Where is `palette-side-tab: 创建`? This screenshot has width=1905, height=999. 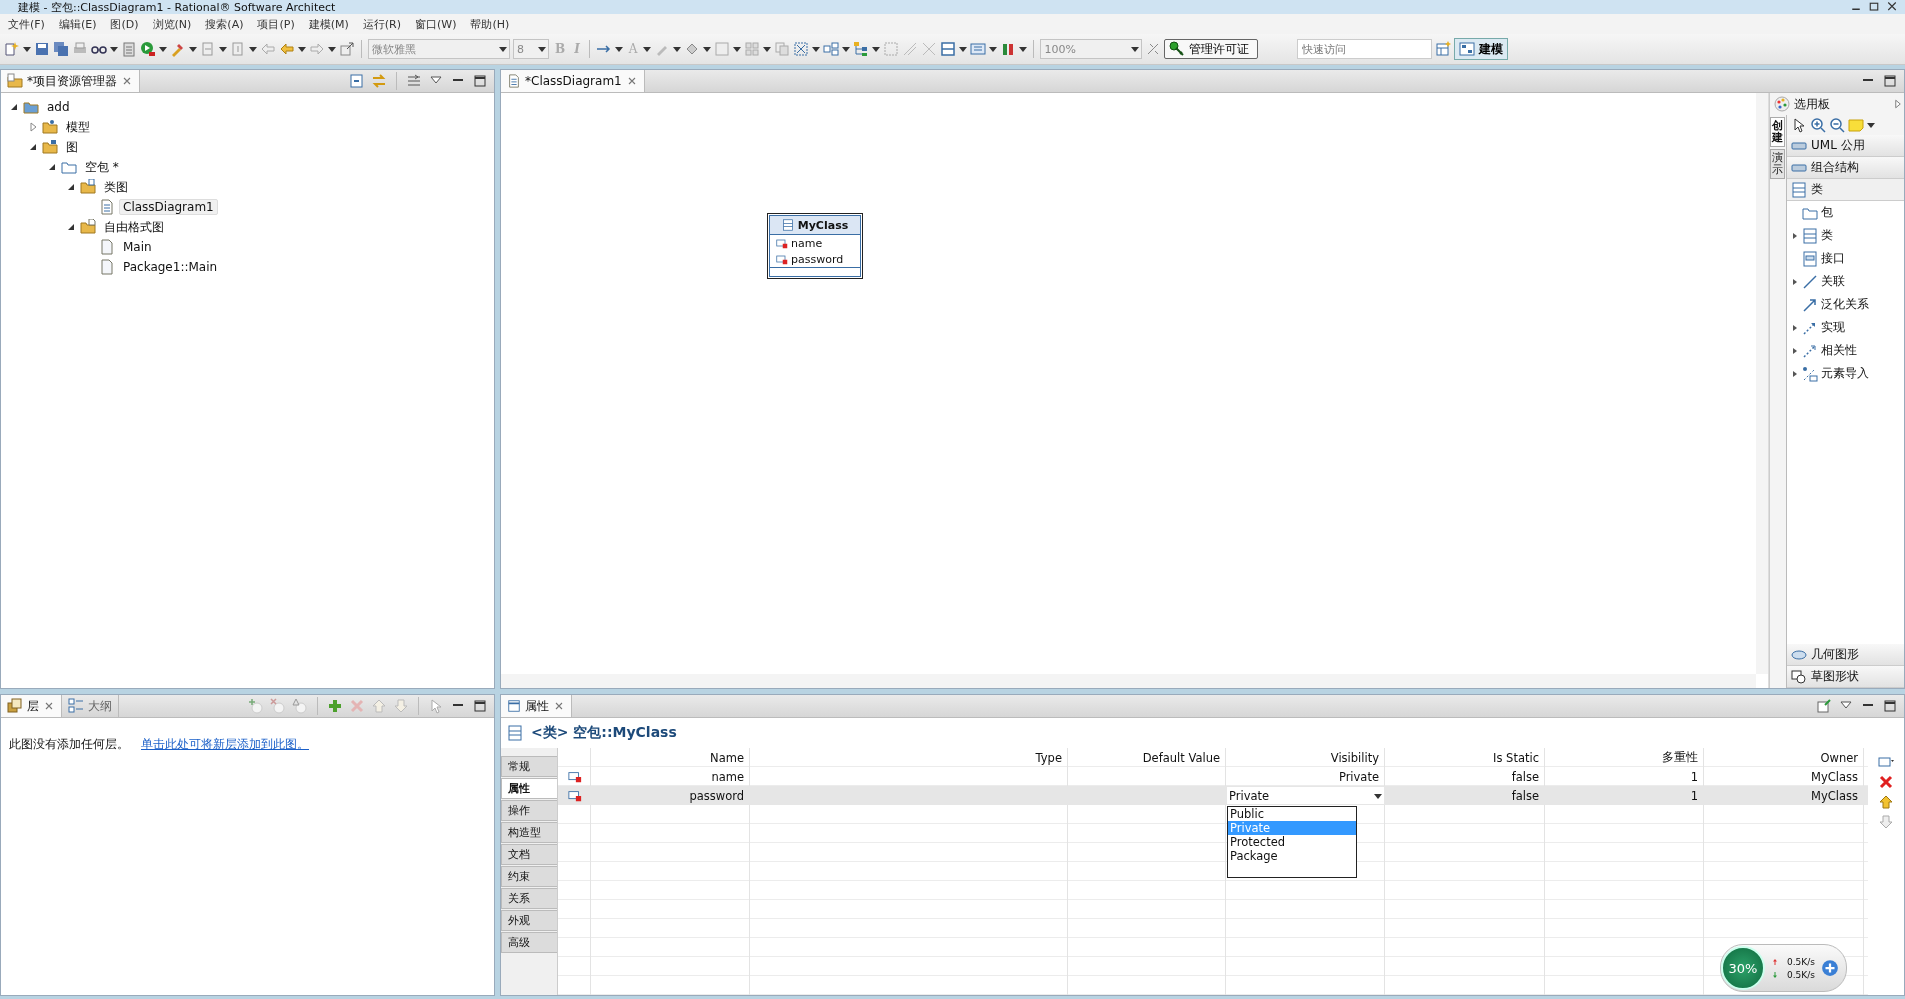 palette-side-tab: 创建 is located at coordinates (1777, 132).